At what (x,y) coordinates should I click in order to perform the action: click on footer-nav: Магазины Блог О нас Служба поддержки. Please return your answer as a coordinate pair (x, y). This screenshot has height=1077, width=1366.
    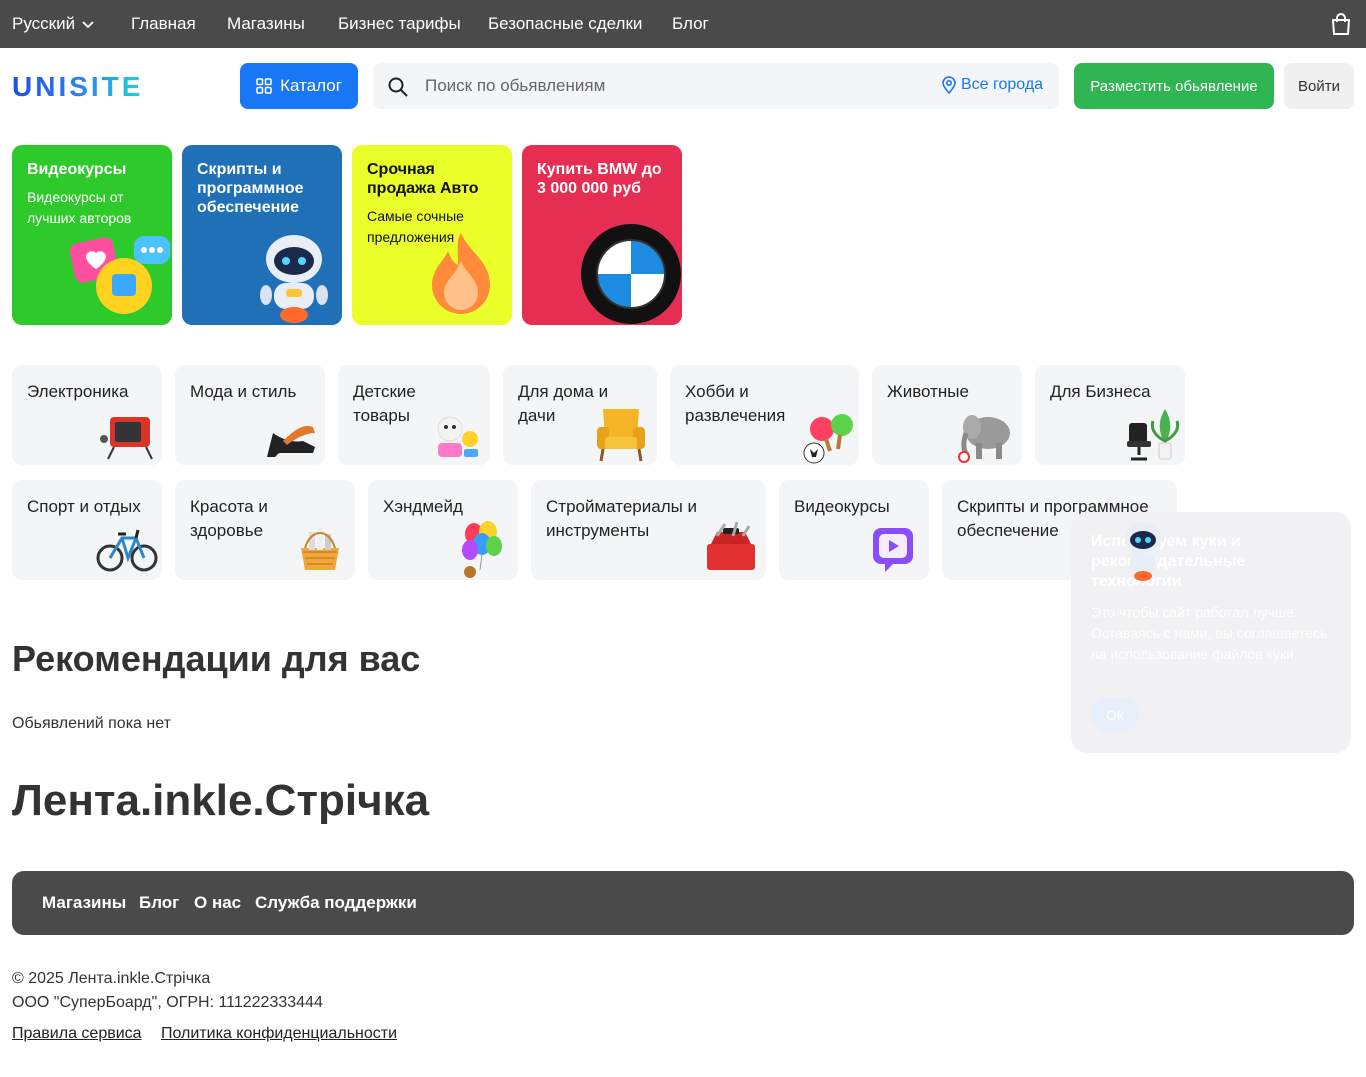
    Looking at the image, I should click on (683, 903).